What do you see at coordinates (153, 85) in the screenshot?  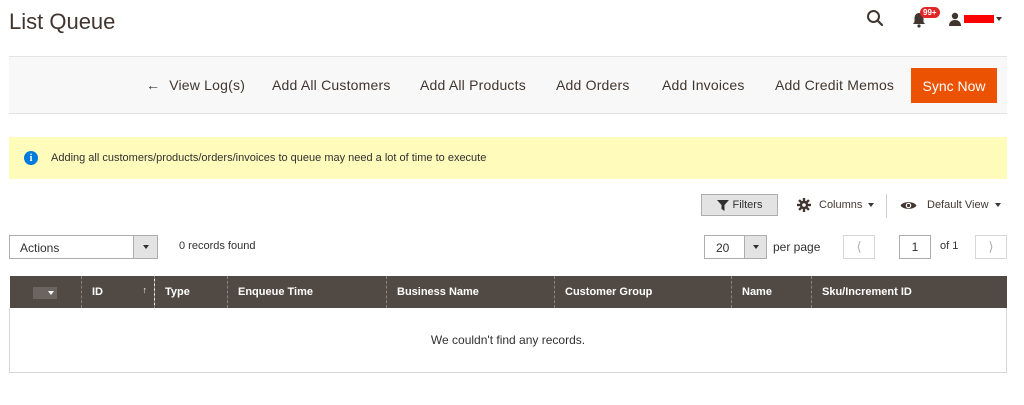 I see `back-arrow-icon: ←` at bounding box center [153, 85].